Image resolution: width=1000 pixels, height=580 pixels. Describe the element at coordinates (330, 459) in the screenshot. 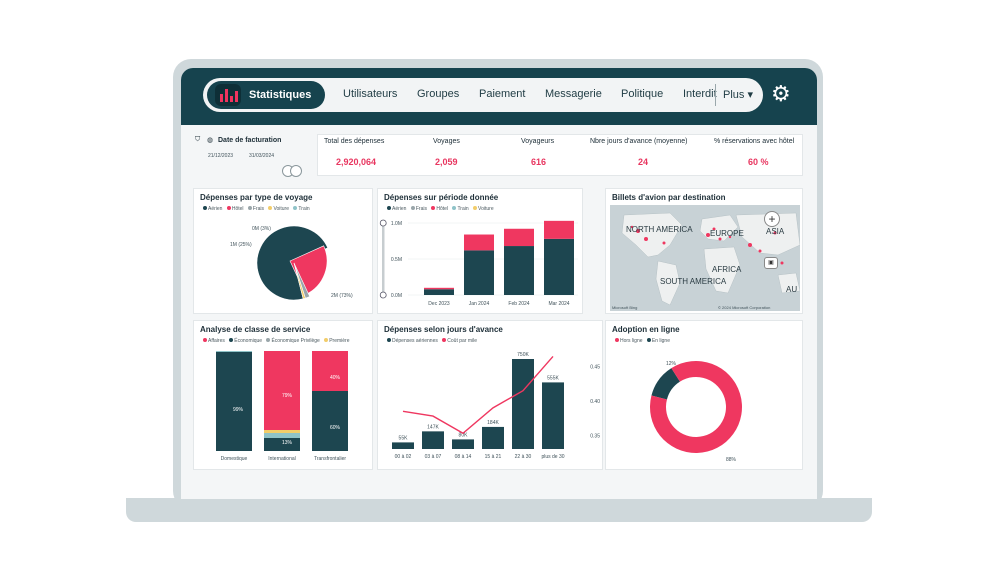

I see `x-tick-label: Transfrontalier` at that location.